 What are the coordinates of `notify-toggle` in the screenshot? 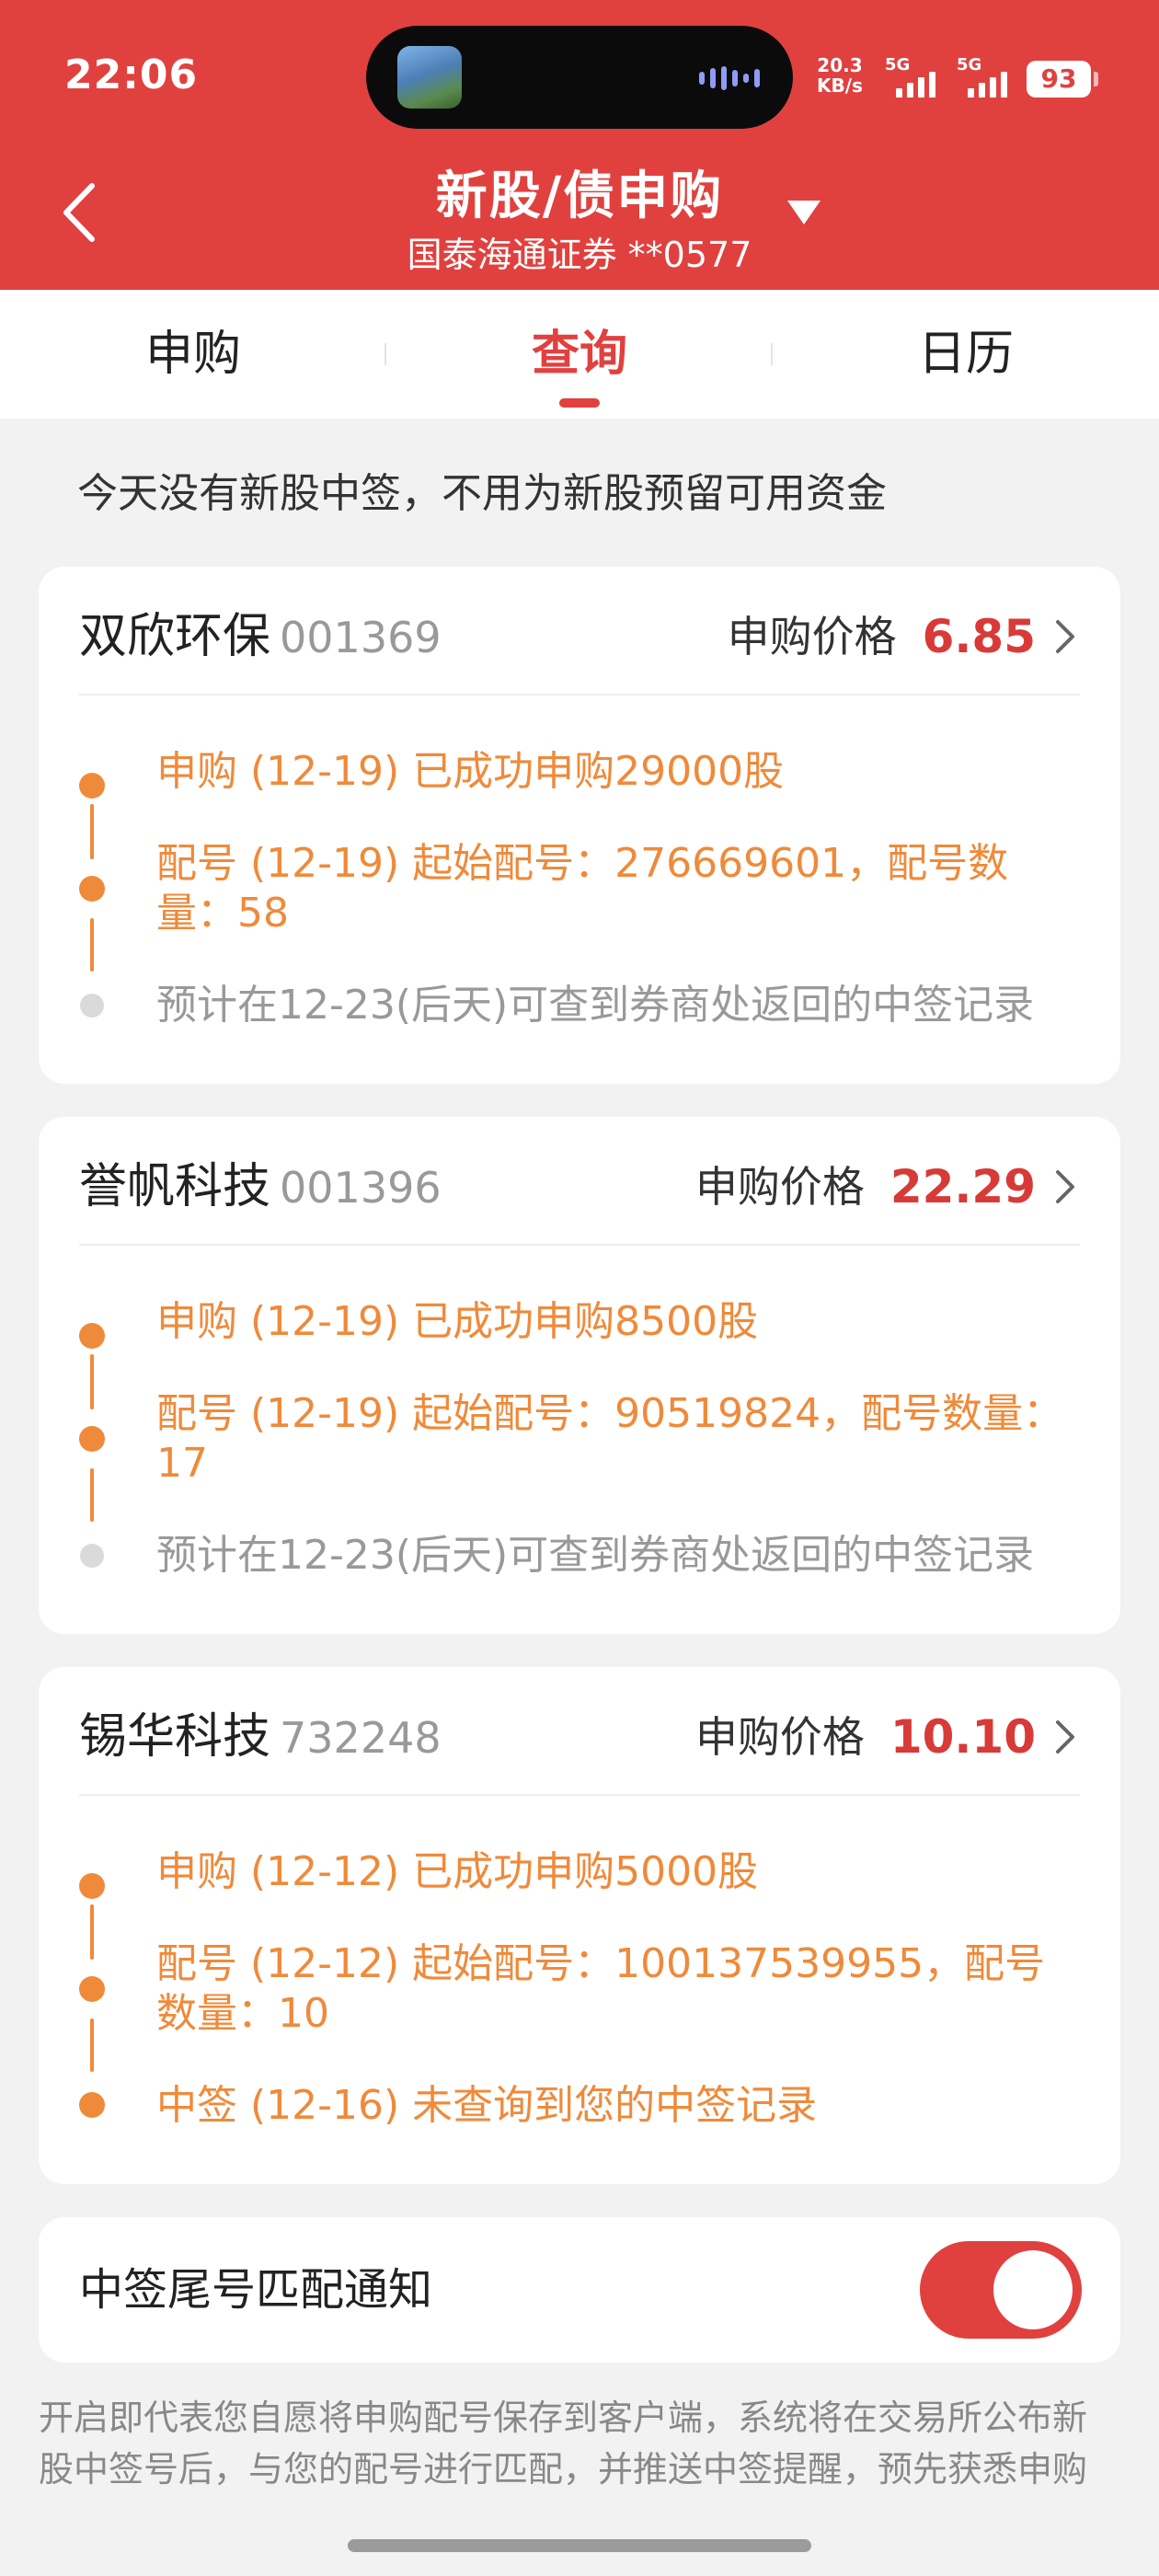 It's located at (1001, 2290).